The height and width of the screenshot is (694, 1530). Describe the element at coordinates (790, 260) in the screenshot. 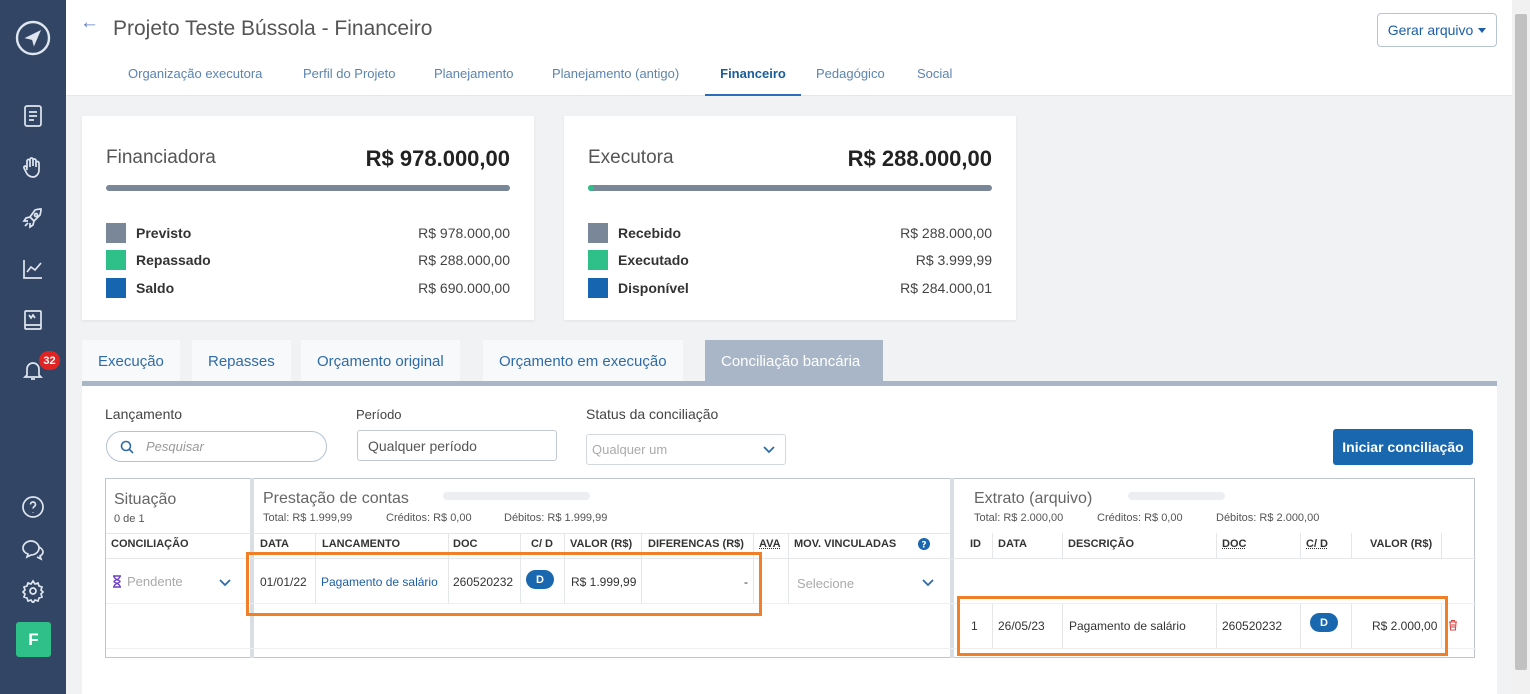

I see `card-row-executado: Executado R$ 3.999,99` at that location.